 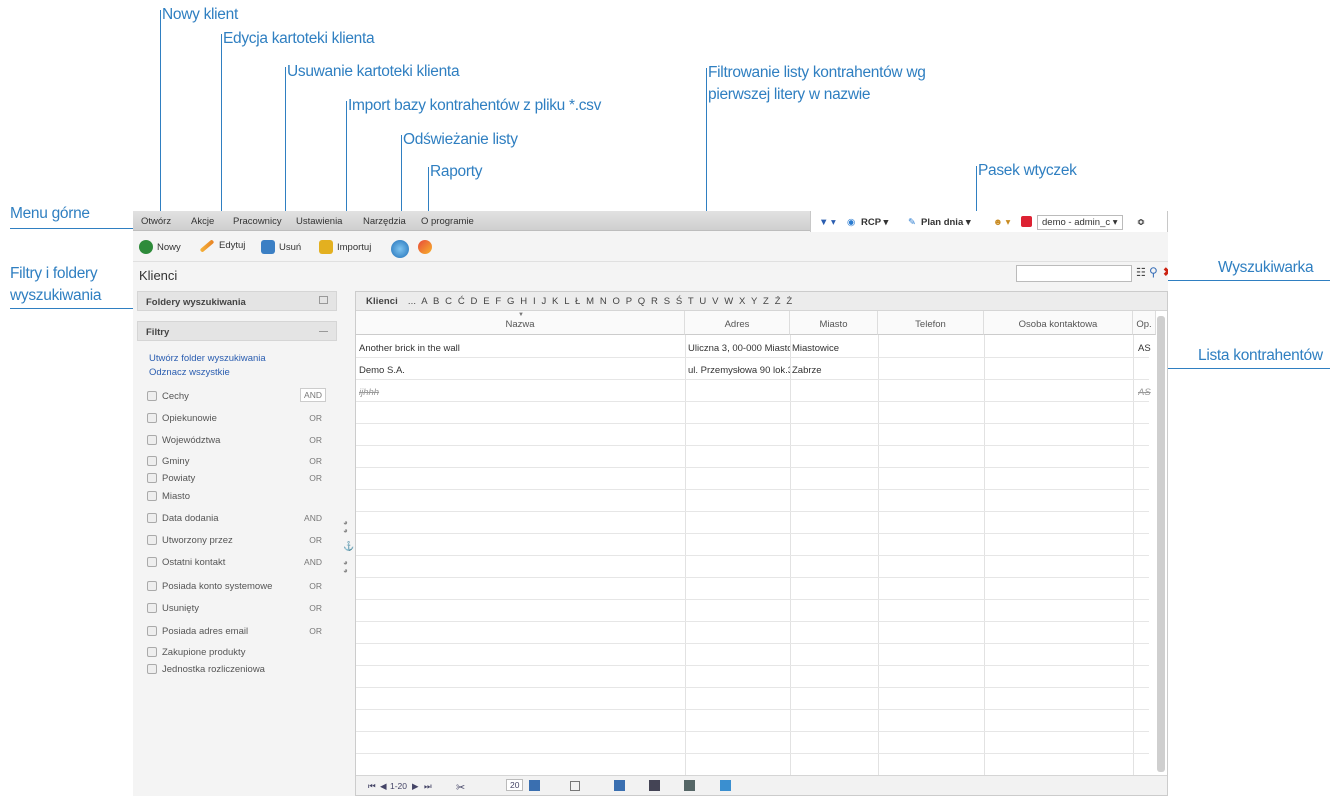 What do you see at coordinates (237, 331) in the screenshot?
I see `filters-header: Filtry` at bounding box center [237, 331].